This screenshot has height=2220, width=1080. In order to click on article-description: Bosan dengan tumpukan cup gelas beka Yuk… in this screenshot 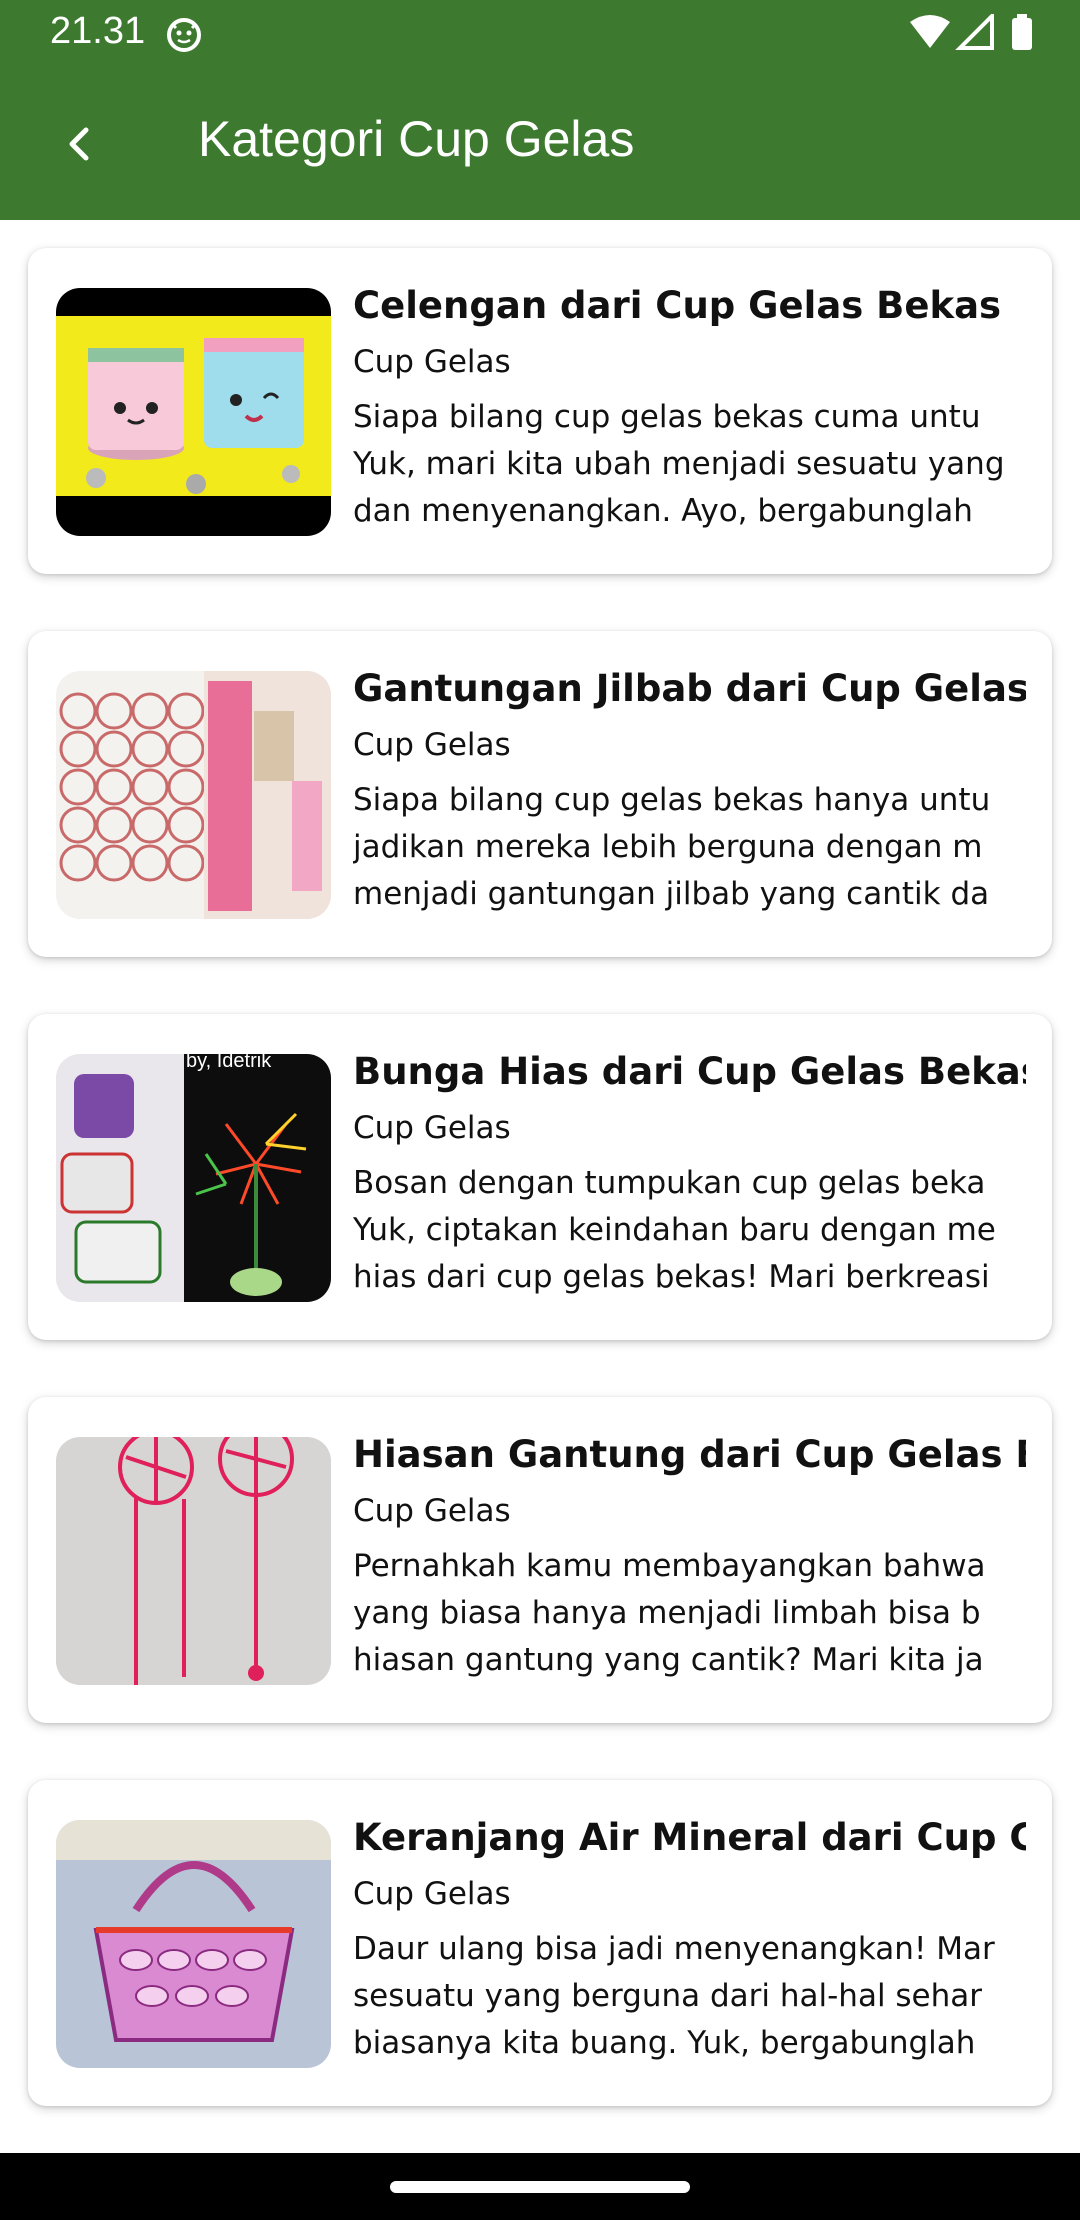, I will do `click(674, 1230)`.